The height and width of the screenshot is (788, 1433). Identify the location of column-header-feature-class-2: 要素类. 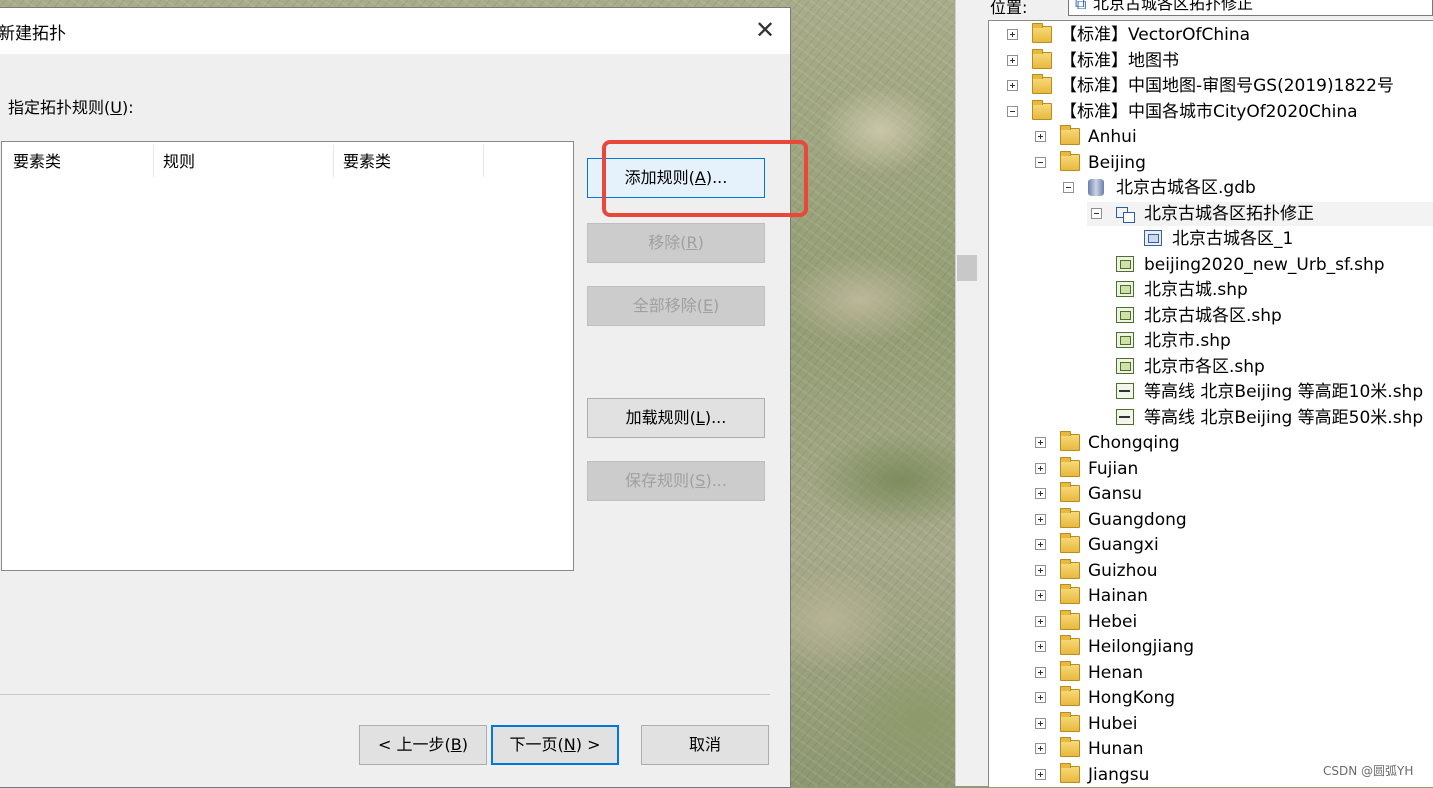
(367, 163).